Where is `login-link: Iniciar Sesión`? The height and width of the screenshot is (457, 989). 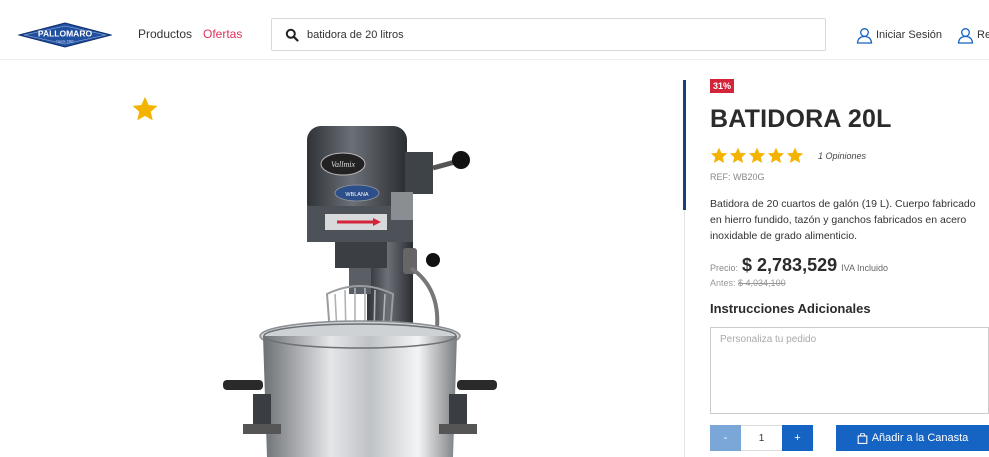 login-link: Iniciar Sesión is located at coordinates (899, 35).